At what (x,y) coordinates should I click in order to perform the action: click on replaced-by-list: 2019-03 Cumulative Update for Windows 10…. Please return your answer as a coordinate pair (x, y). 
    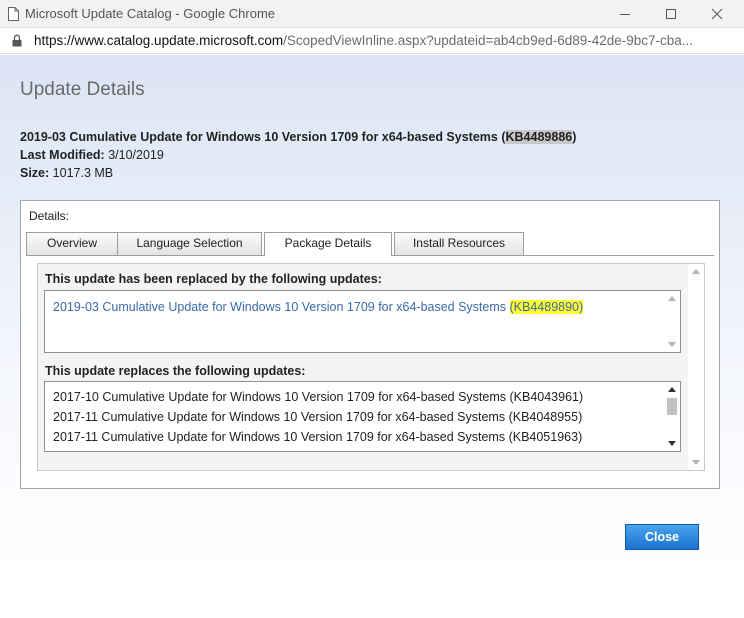
    Looking at the image, I should click on (362, 321).